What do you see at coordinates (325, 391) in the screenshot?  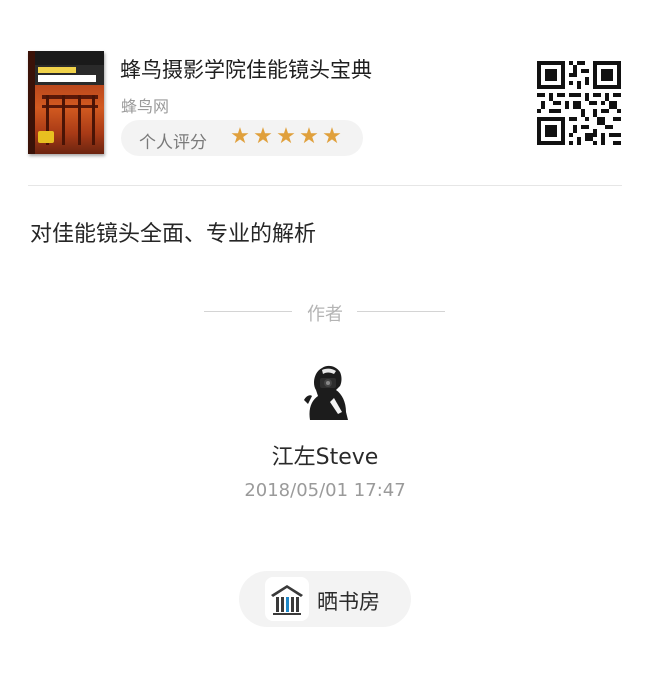 I see `author-avatar` at bounding box center [325, 391].